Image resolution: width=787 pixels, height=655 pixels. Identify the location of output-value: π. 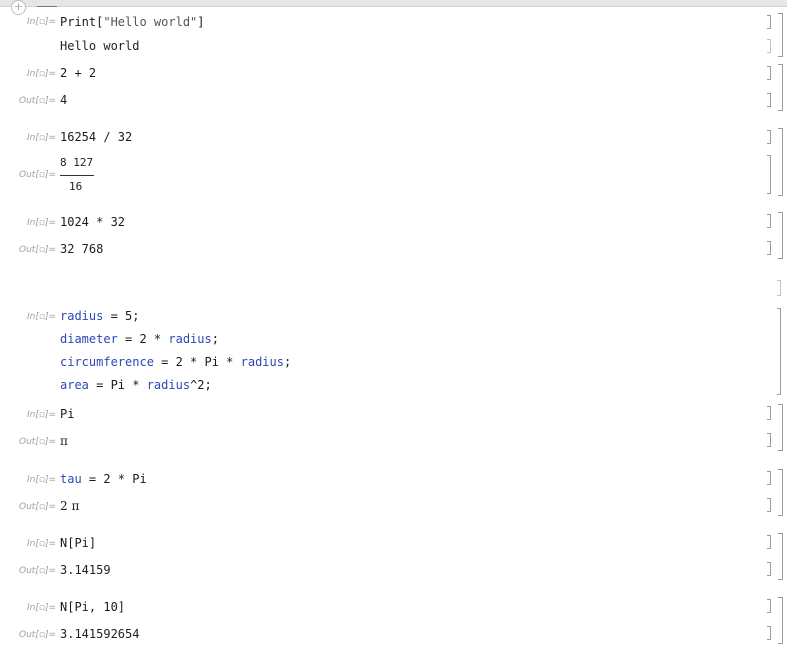
(64, 441).